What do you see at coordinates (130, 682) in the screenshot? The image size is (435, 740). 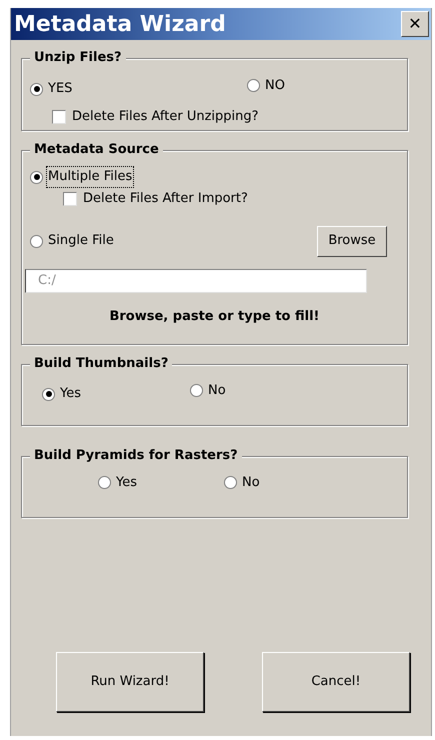 I see `run-wizard-button: Run Wizard!` at bounding box center [130, 682].